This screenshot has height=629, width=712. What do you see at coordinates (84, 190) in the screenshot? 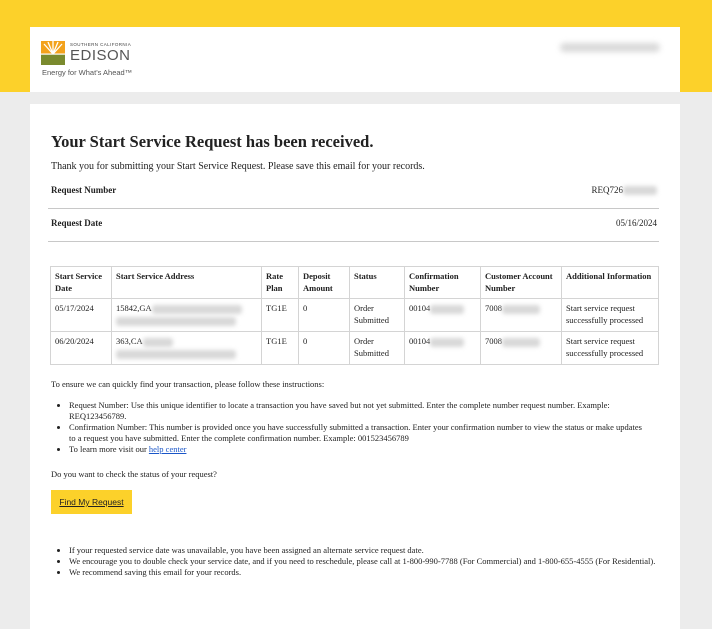
I see `request-number-label: Request Number` at bounding box center [84, 190].